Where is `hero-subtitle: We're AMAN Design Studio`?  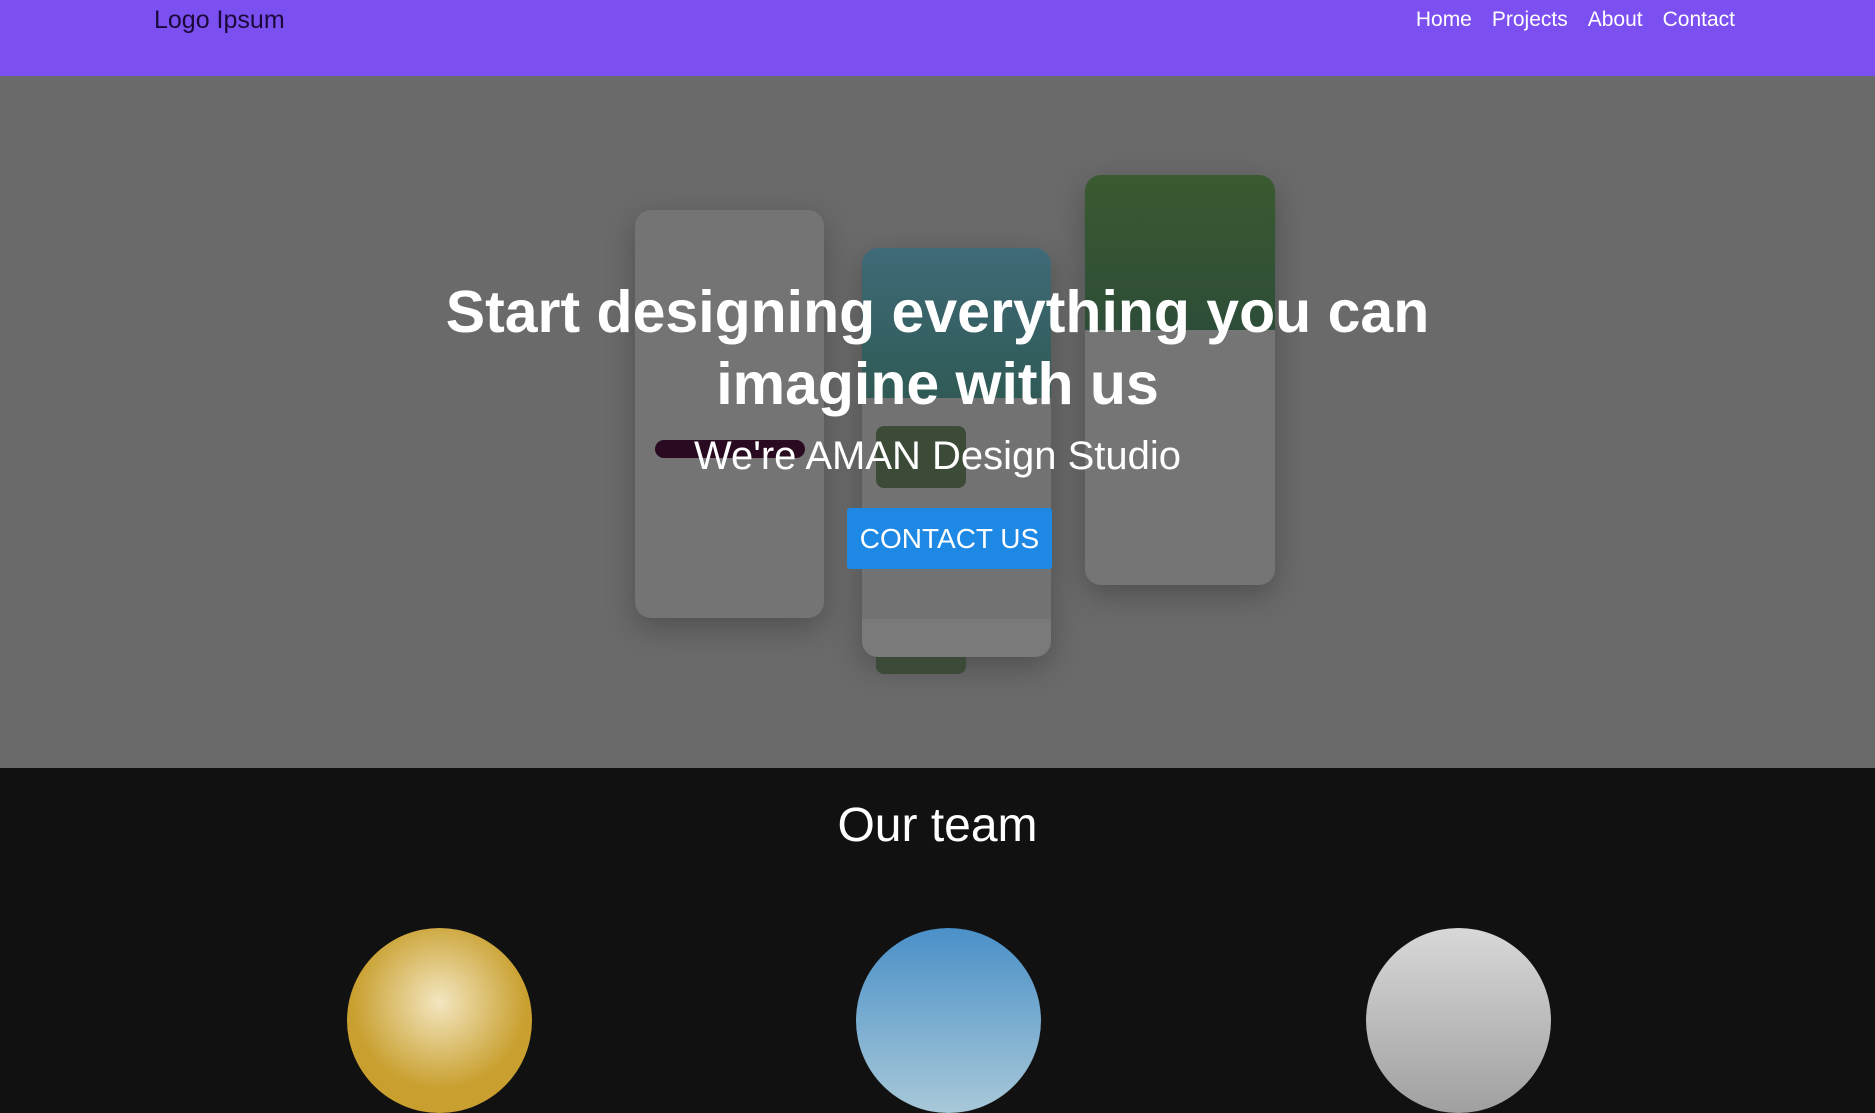 hero-subtitle: We're AMAN Design Studio is located at coordinates (937, 456).